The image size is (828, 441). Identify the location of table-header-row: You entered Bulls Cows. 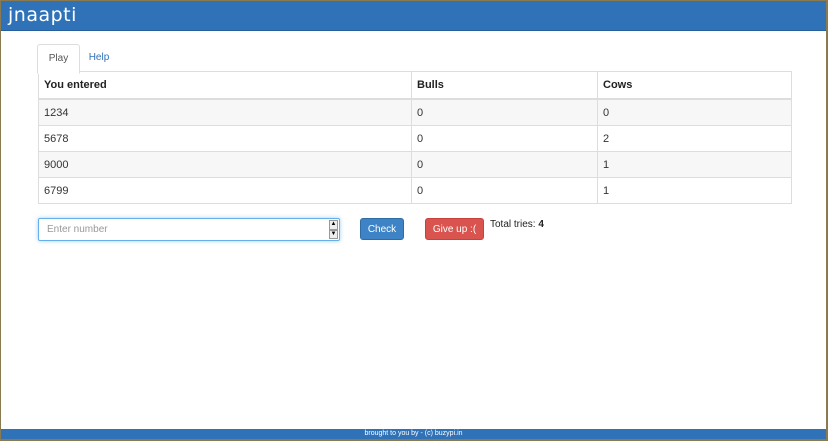
(415, 85).